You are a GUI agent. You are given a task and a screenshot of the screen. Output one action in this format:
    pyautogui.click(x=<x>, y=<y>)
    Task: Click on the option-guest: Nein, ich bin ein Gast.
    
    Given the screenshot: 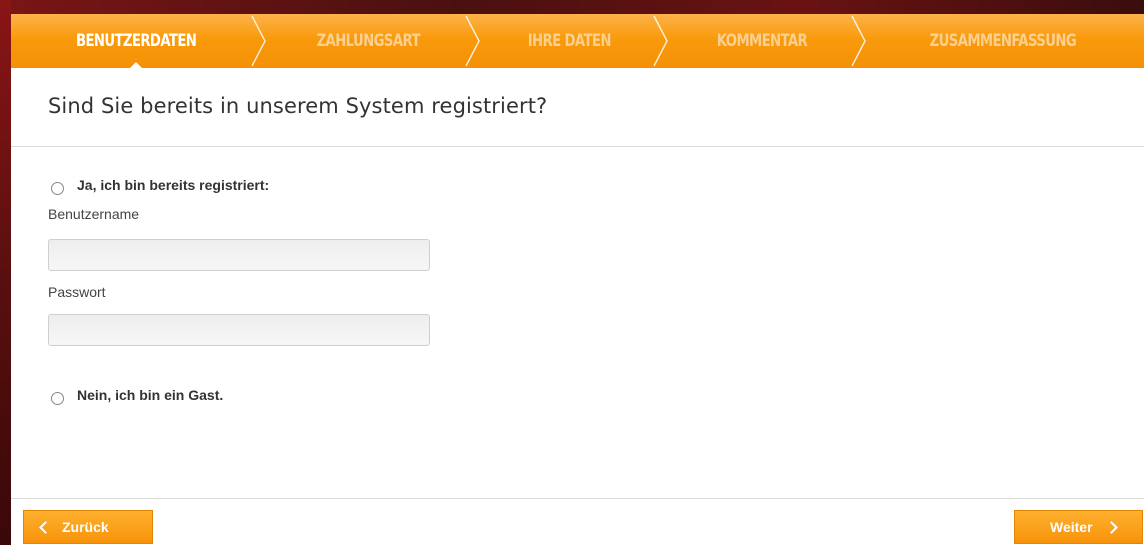 What is the action you would take?
    pyautogui.click(x=137, y=396)
    